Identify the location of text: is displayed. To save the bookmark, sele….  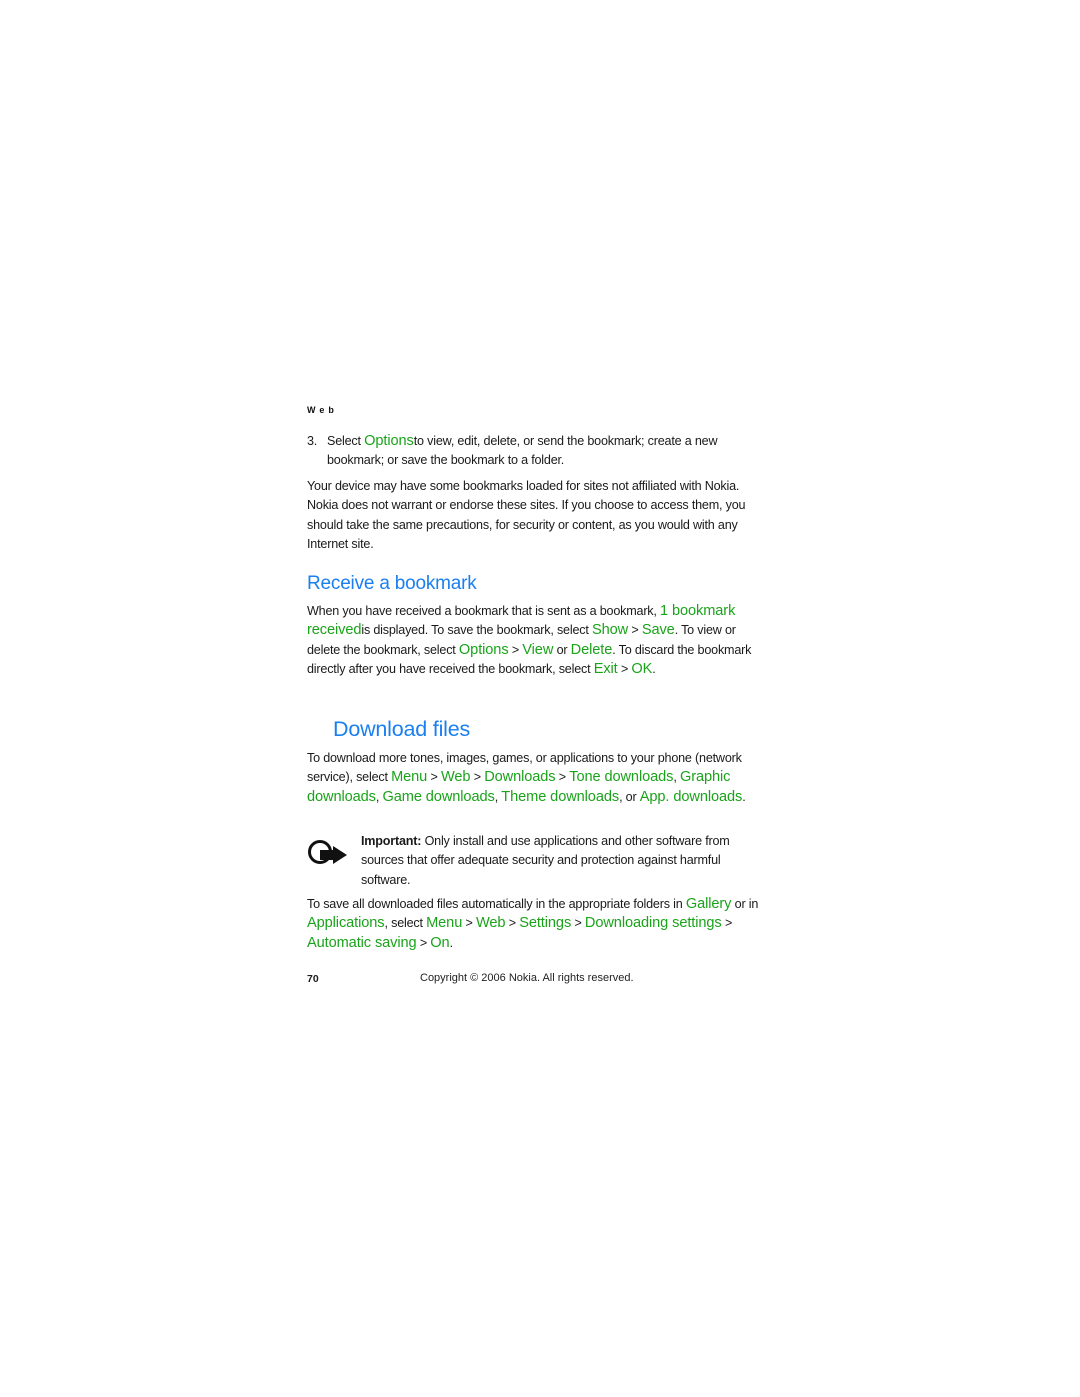
(476, 630).